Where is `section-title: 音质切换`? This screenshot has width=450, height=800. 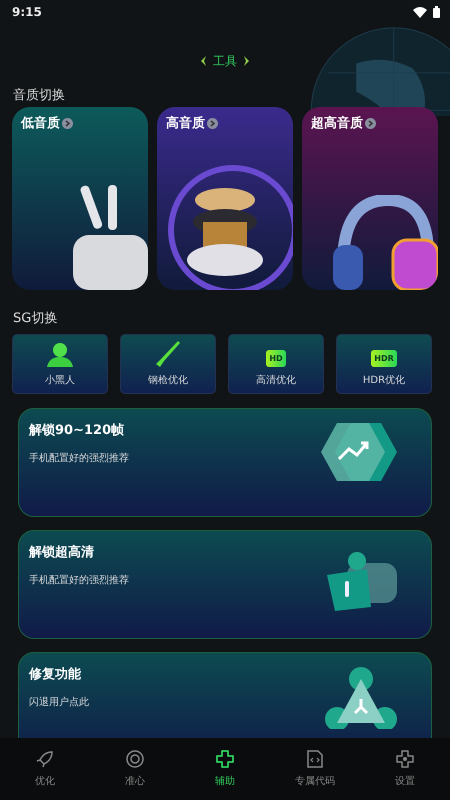 section-title: 音质切换 is located at coordinates (39, 95).